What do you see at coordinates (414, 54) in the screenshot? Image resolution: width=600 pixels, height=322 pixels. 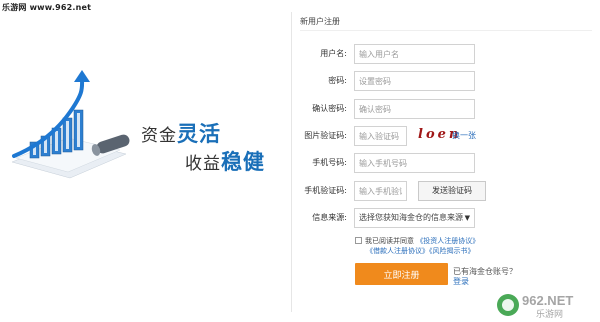 I see `username-input` at bounding box center [414, 54].